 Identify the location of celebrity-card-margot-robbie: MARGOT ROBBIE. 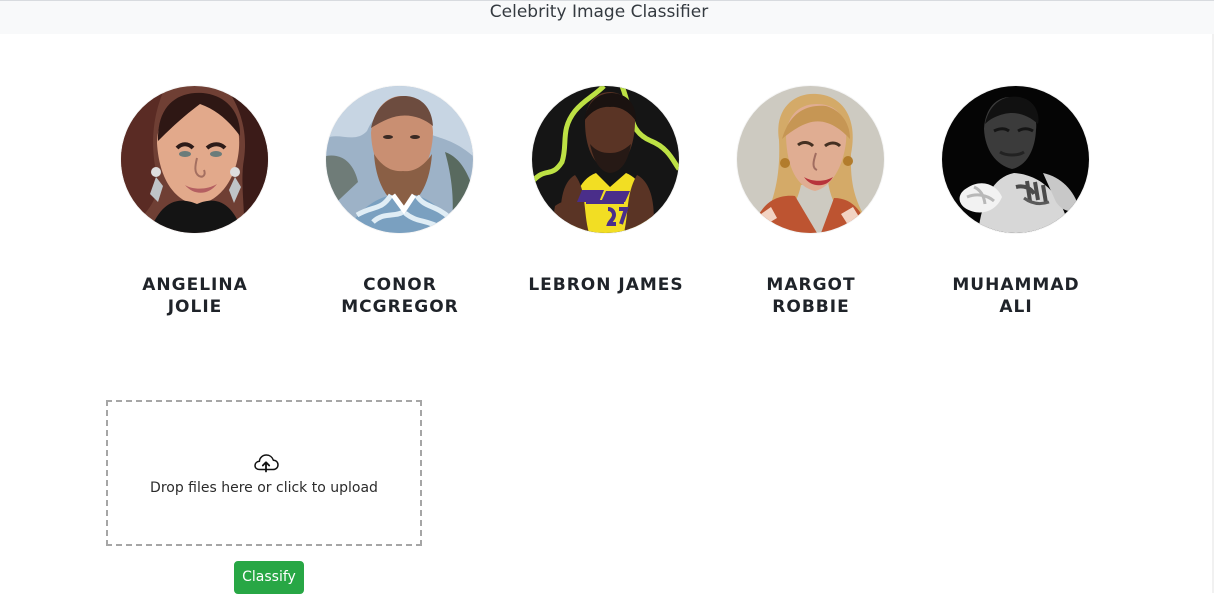
(811, 206).